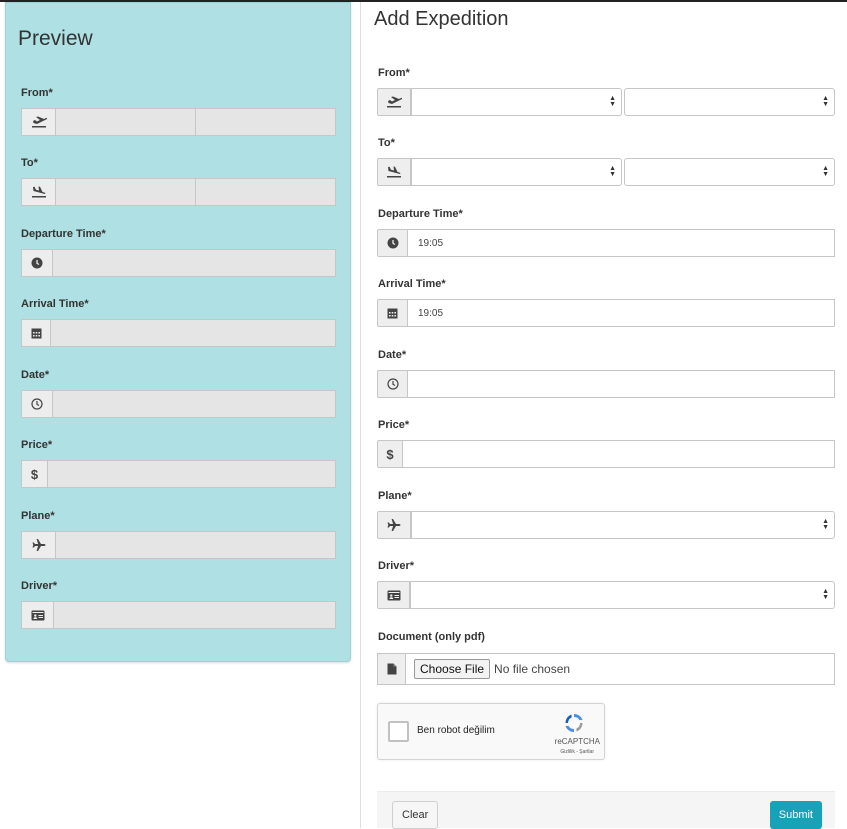 Image resolution: width=847 pixels, height=829 pixels. I want to click on preview-from-group, so click(178, 122).